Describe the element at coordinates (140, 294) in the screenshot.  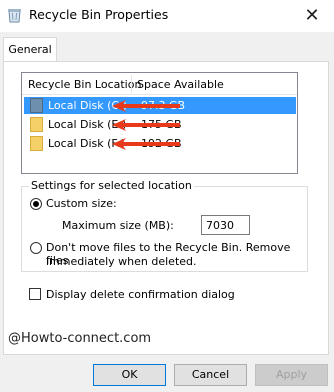
I see `confirm-dialog-label: Display delete confirmation dialog` at that location.